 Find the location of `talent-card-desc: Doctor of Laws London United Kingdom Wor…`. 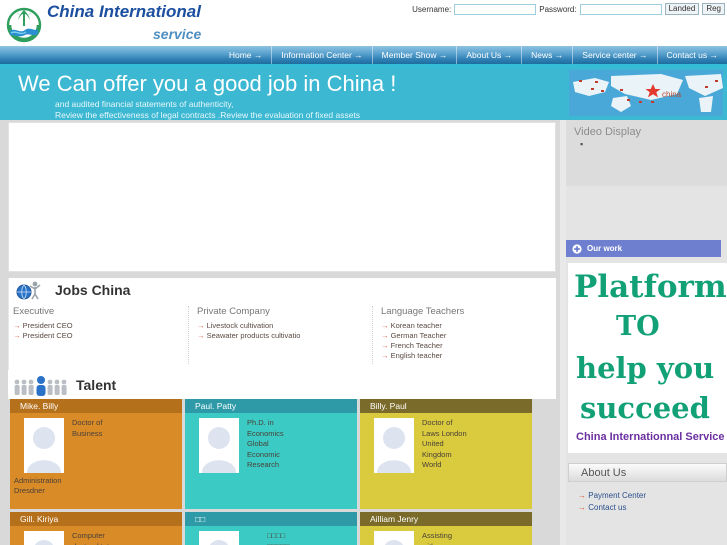

talent-card-desc: Doctor of Laws London United Kingdom Wor… is located at coordinates (444, 443).